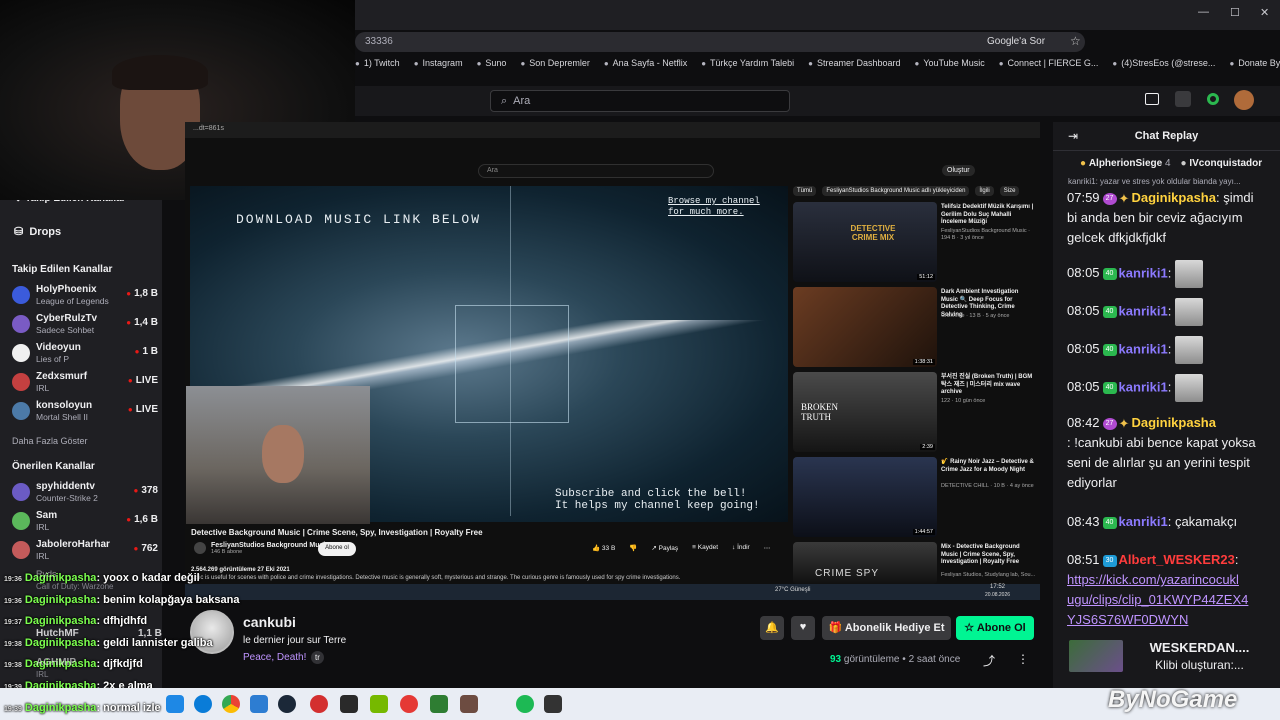 The image size is (1280, 720). Describe the element at coordinates (989, 660) in the screenshot. I see `share-icon: ⤴` at that location.